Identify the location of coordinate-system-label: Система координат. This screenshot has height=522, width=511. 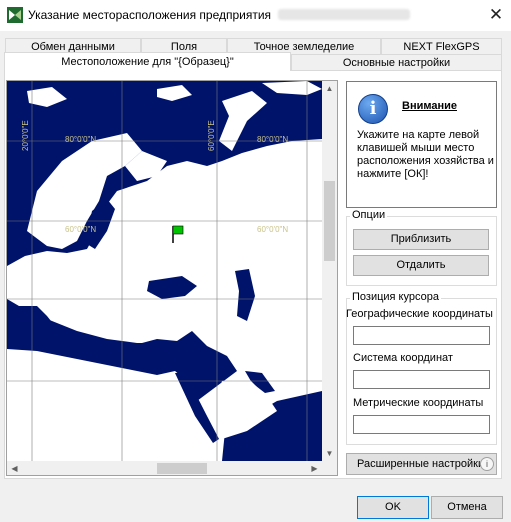
(403, 358).